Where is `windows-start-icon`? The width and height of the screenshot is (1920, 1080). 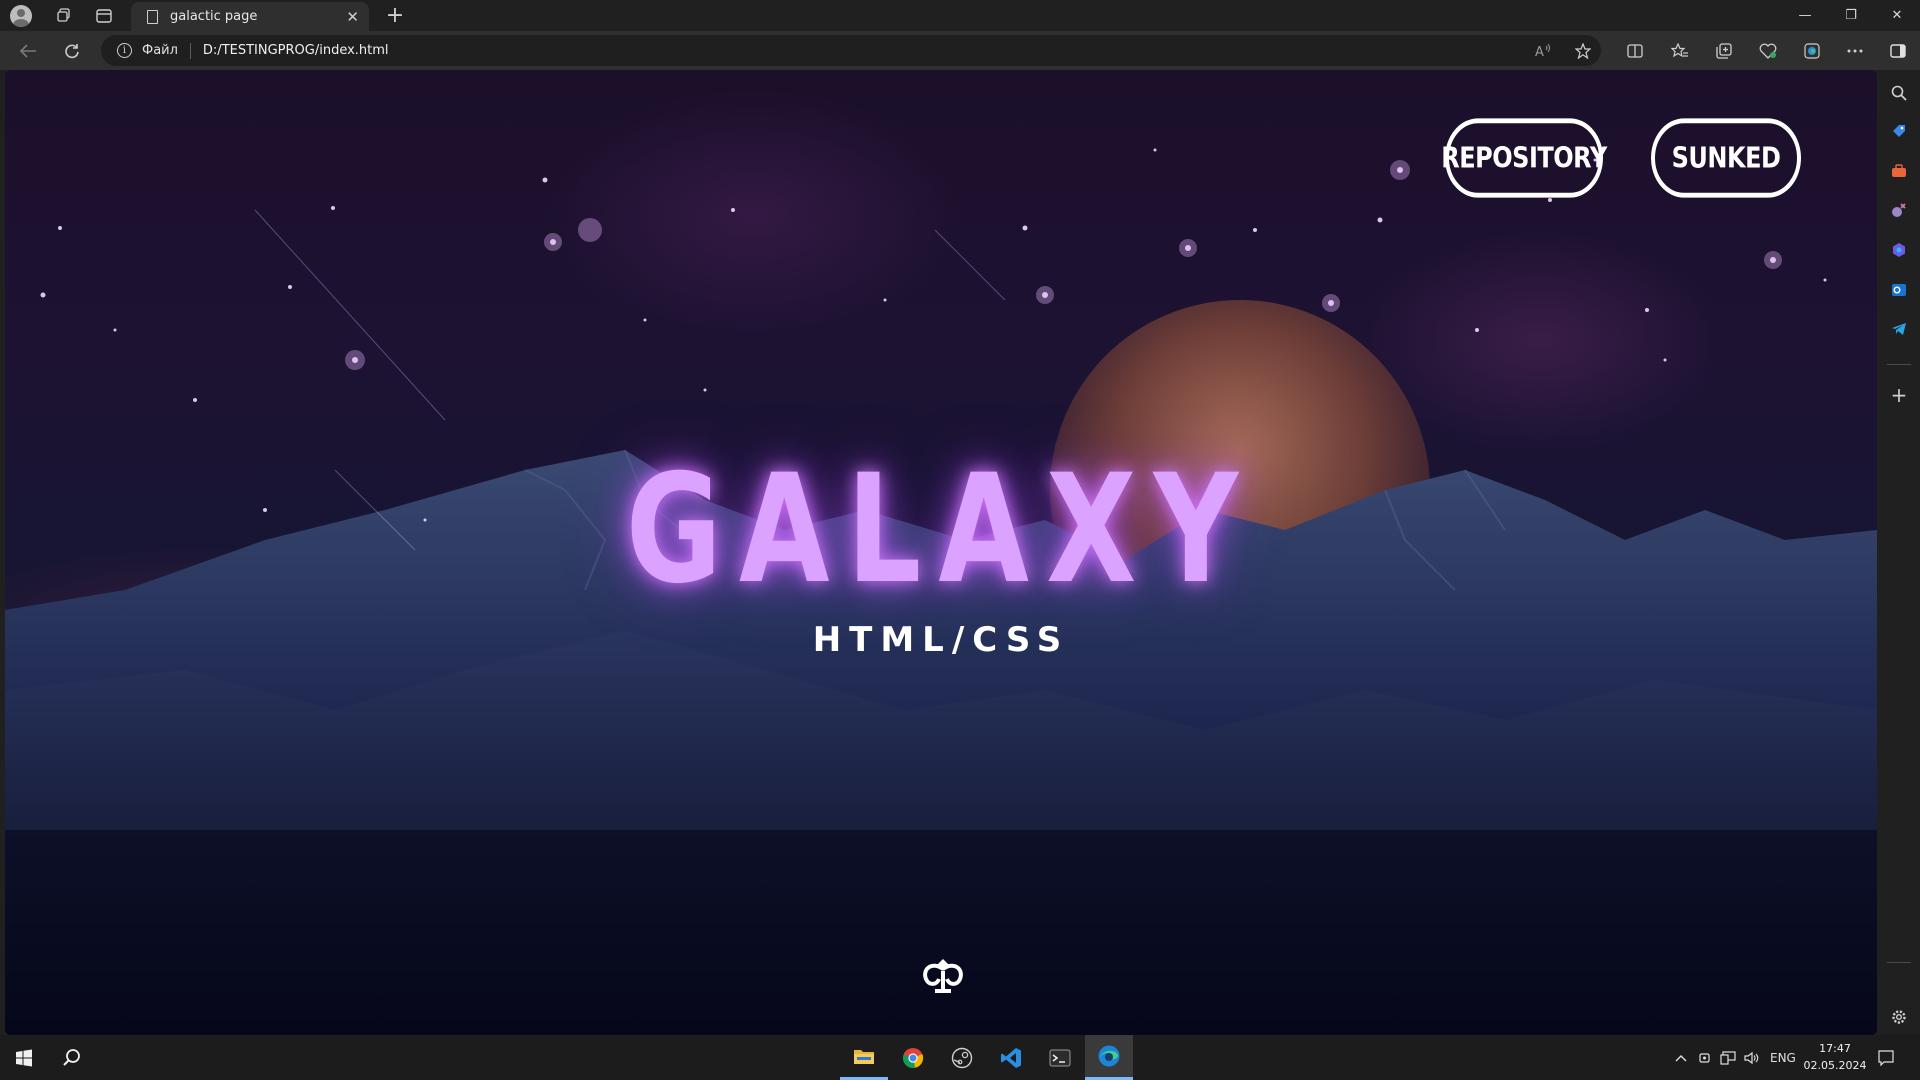 windows-start-icon is located at coordinates (24, 1057).